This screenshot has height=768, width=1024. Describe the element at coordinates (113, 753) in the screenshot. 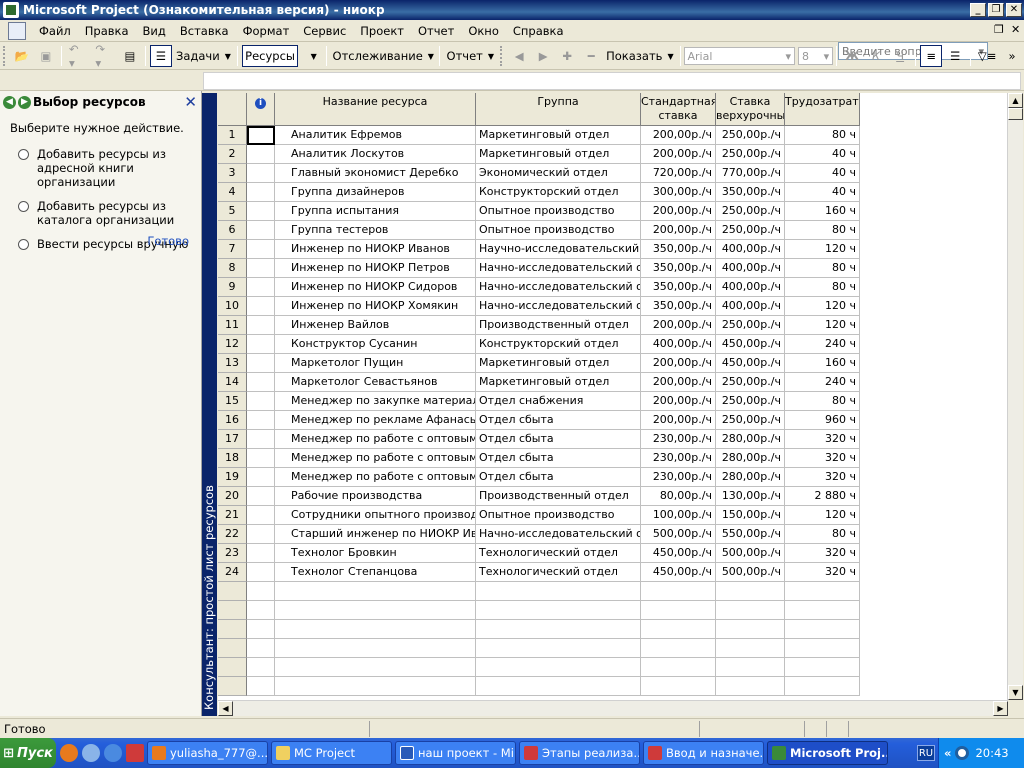

I see `browser-icon` at that location.